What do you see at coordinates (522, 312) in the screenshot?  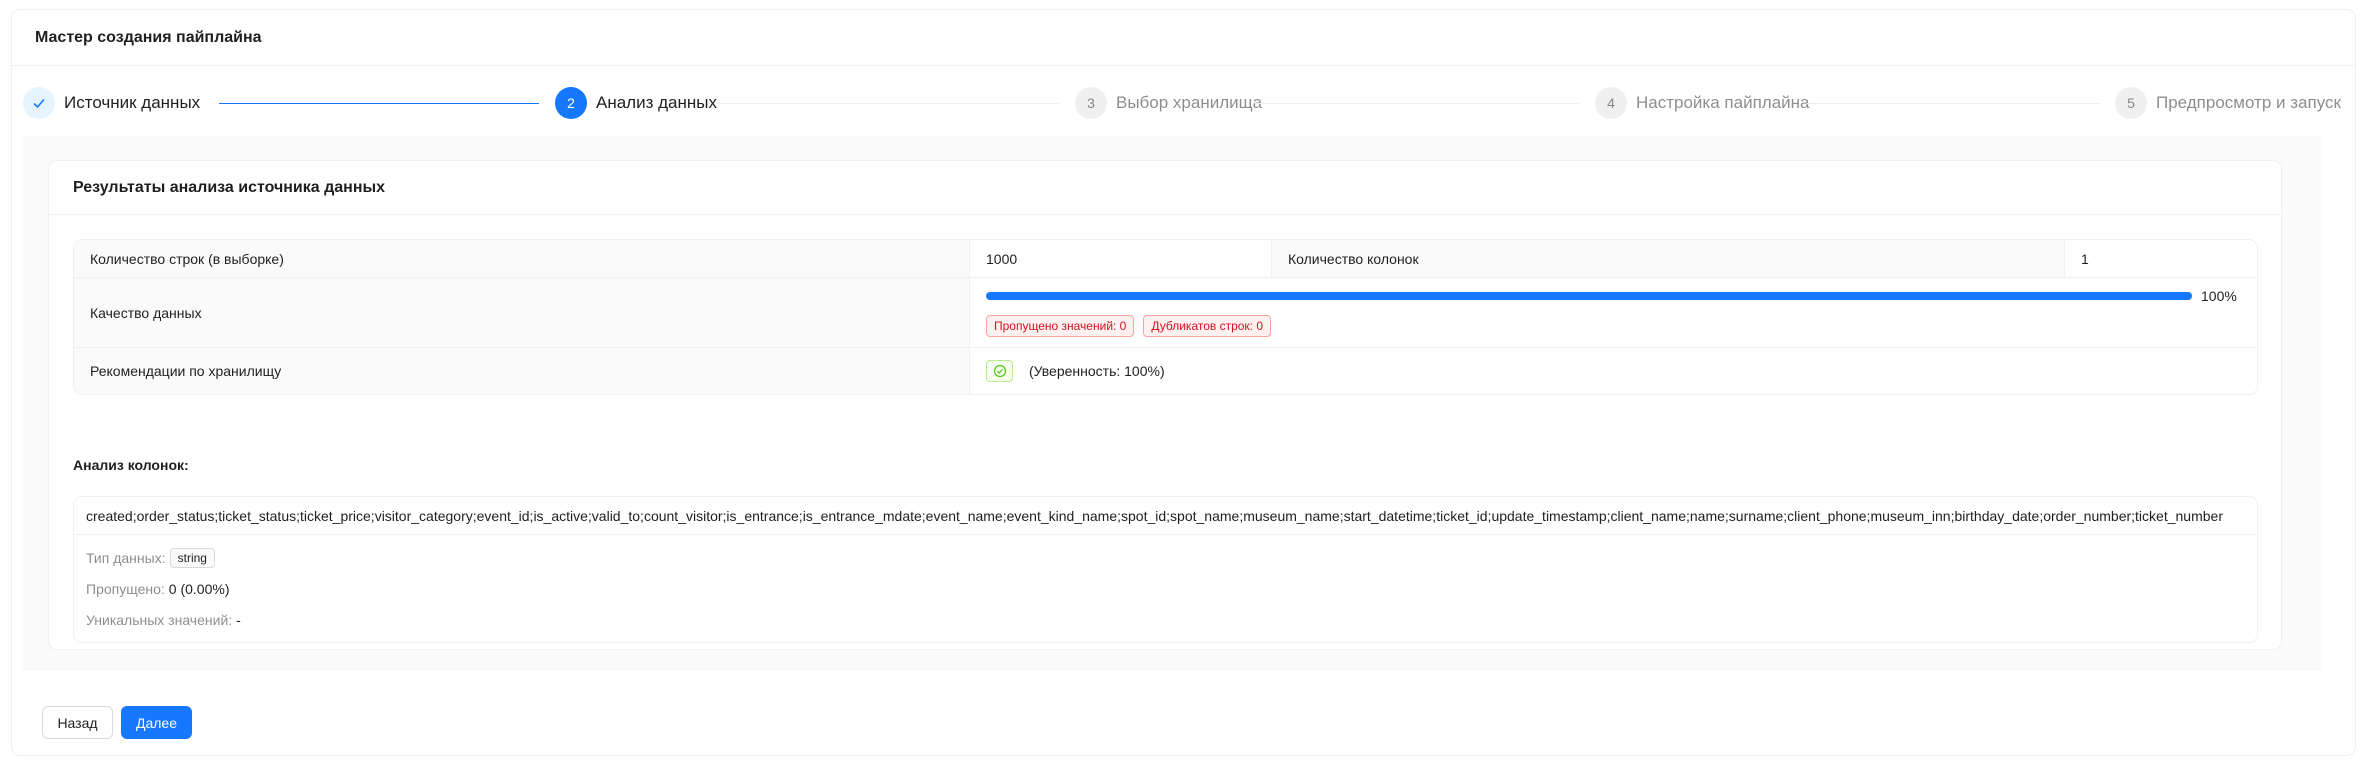 I see `quality-label: Качество данных` at bounding box center [522, 312].